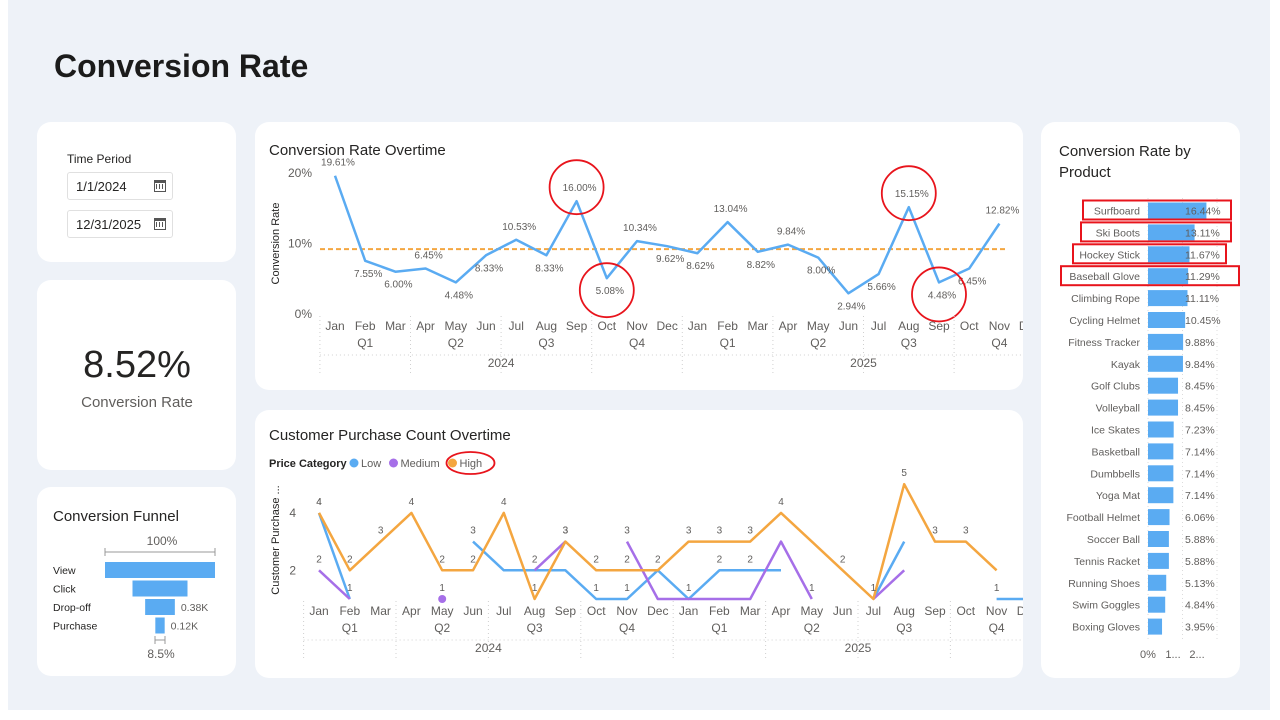 This screenshot has height=720, width=1280. I want to click on x-tick-label: Aug, so click(904, 611).